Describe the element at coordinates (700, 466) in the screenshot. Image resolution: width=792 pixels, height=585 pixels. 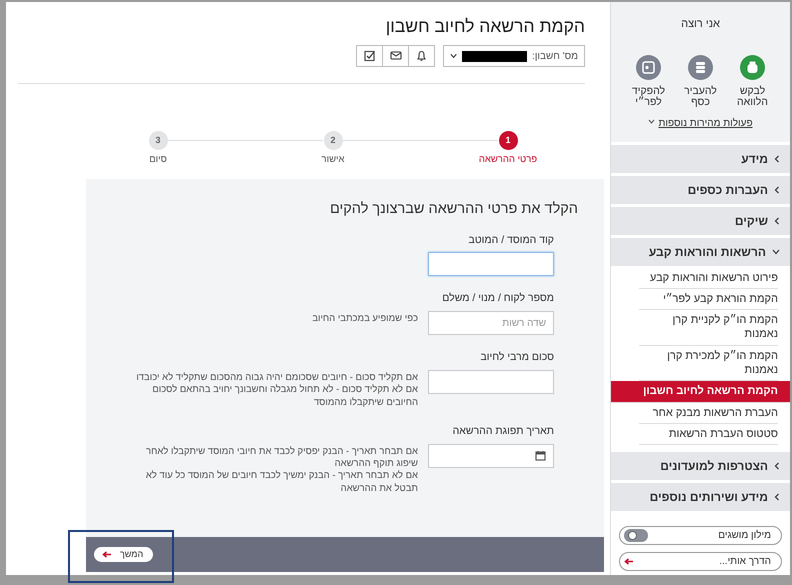
I see `menu-item: הצטרפות למועדונים` at that location.